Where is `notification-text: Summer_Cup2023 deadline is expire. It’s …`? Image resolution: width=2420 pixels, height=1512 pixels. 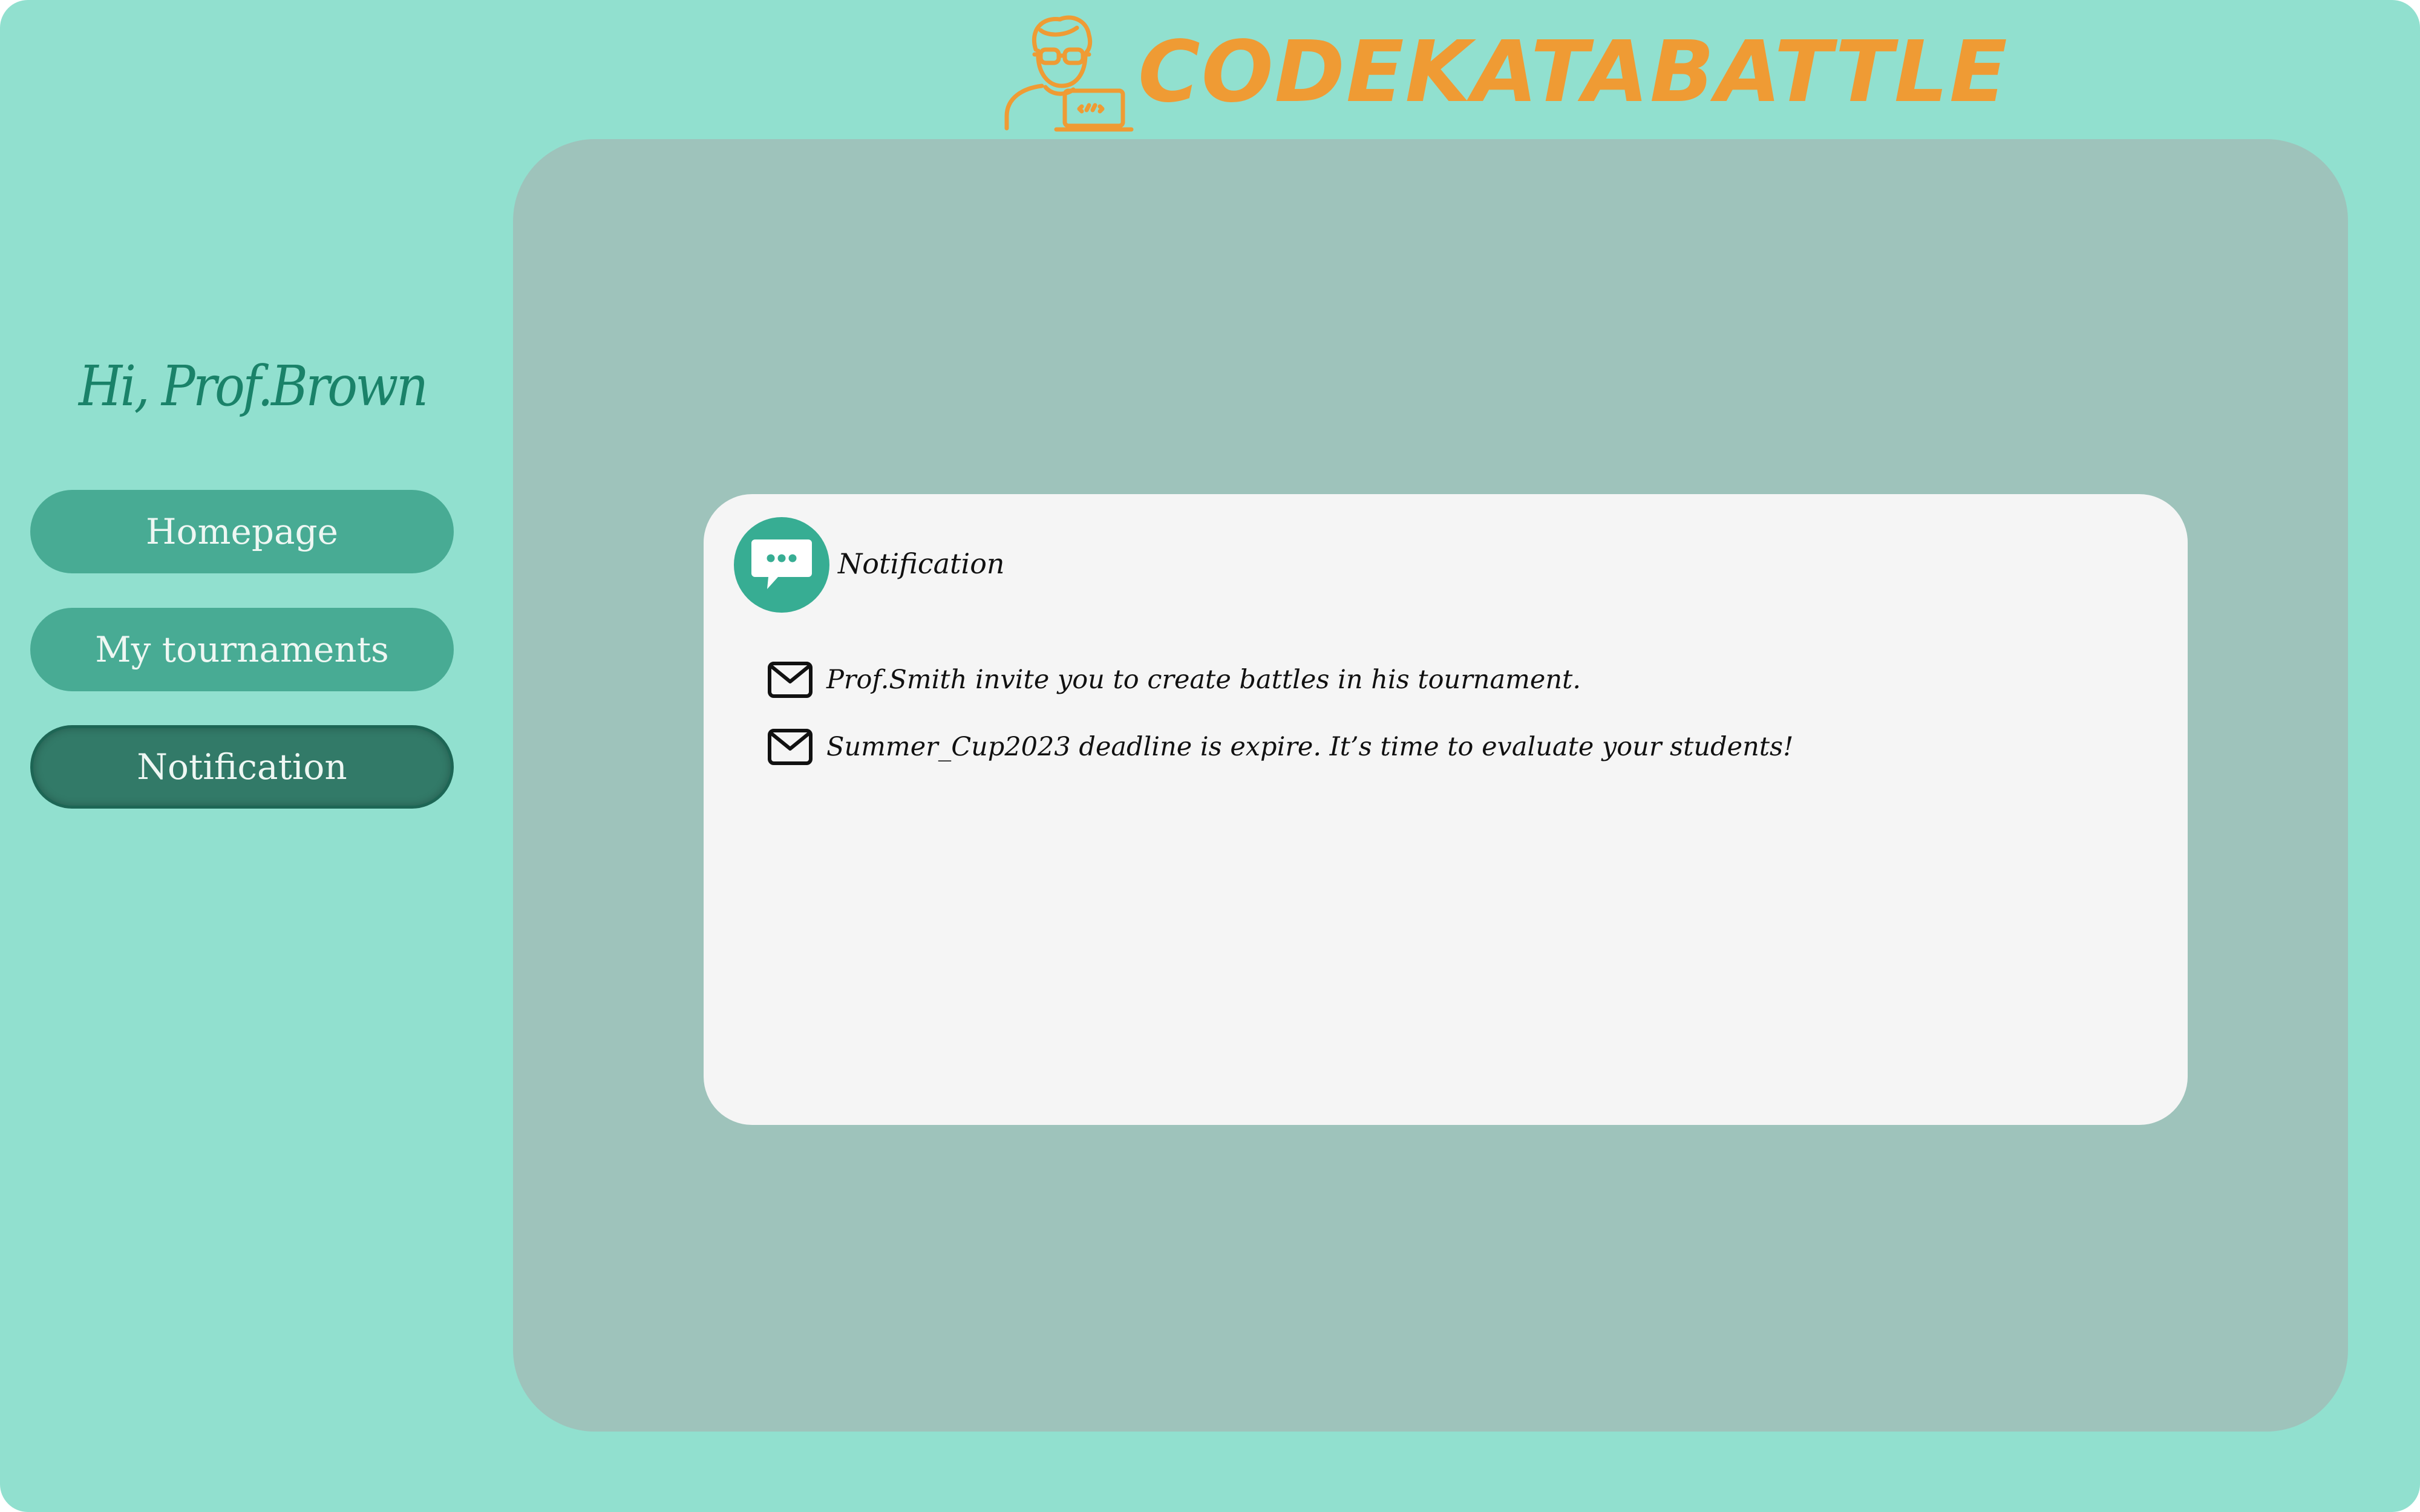
notification-text: Summer_Cup2023 deadline is expire. It’s … is located at coordinates (1310, 747).